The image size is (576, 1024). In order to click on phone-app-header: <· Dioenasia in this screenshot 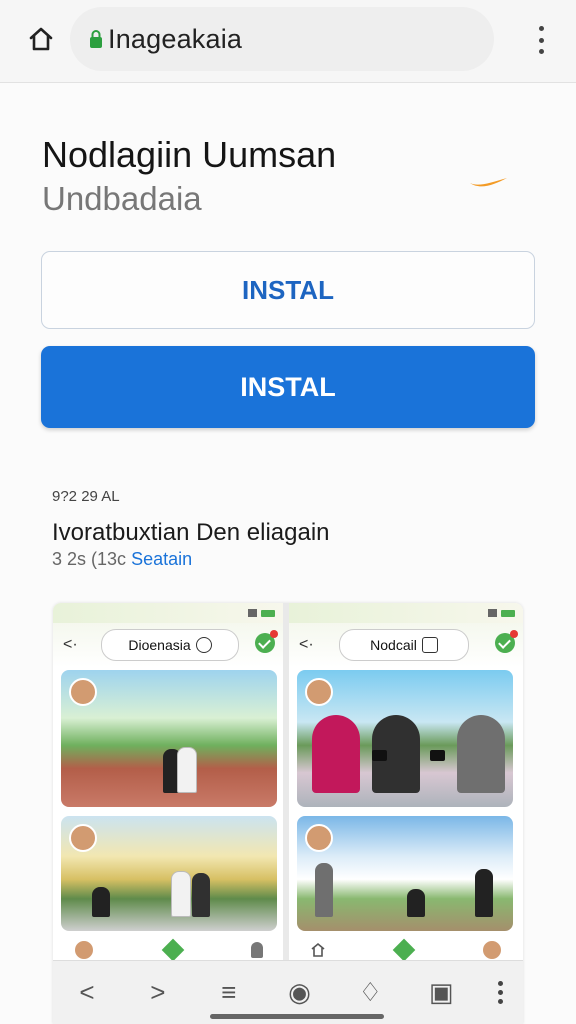, I will do `click(168, 645)`.